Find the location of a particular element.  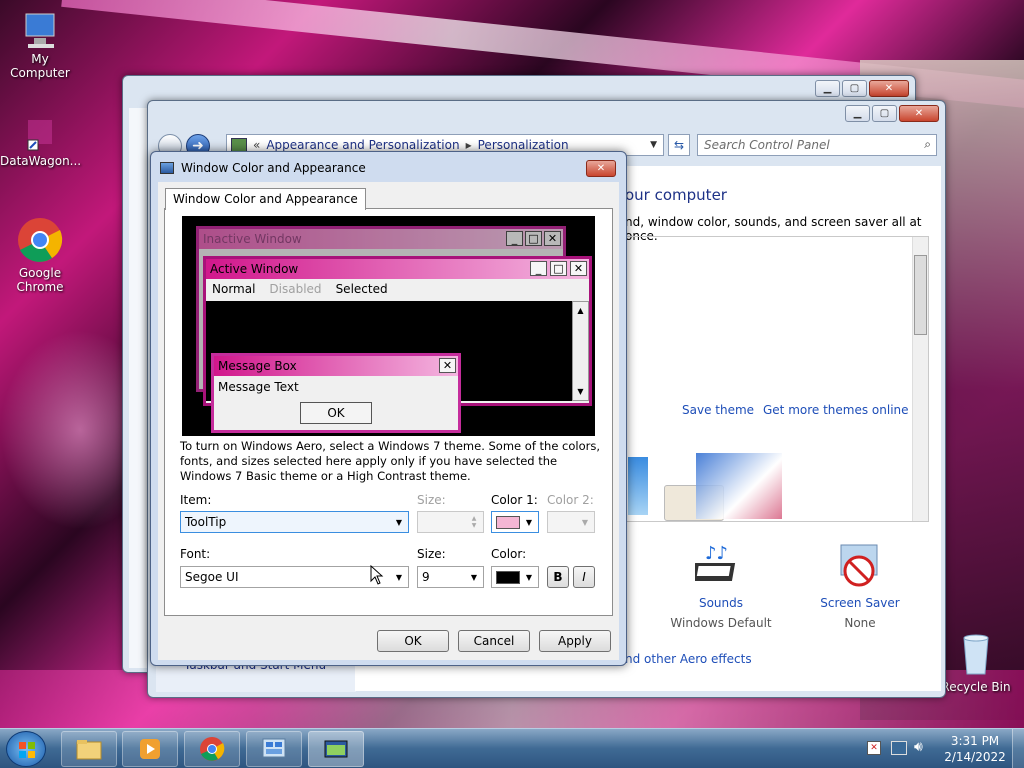

font-size-value: 9 is located at coordinates (426, 577).